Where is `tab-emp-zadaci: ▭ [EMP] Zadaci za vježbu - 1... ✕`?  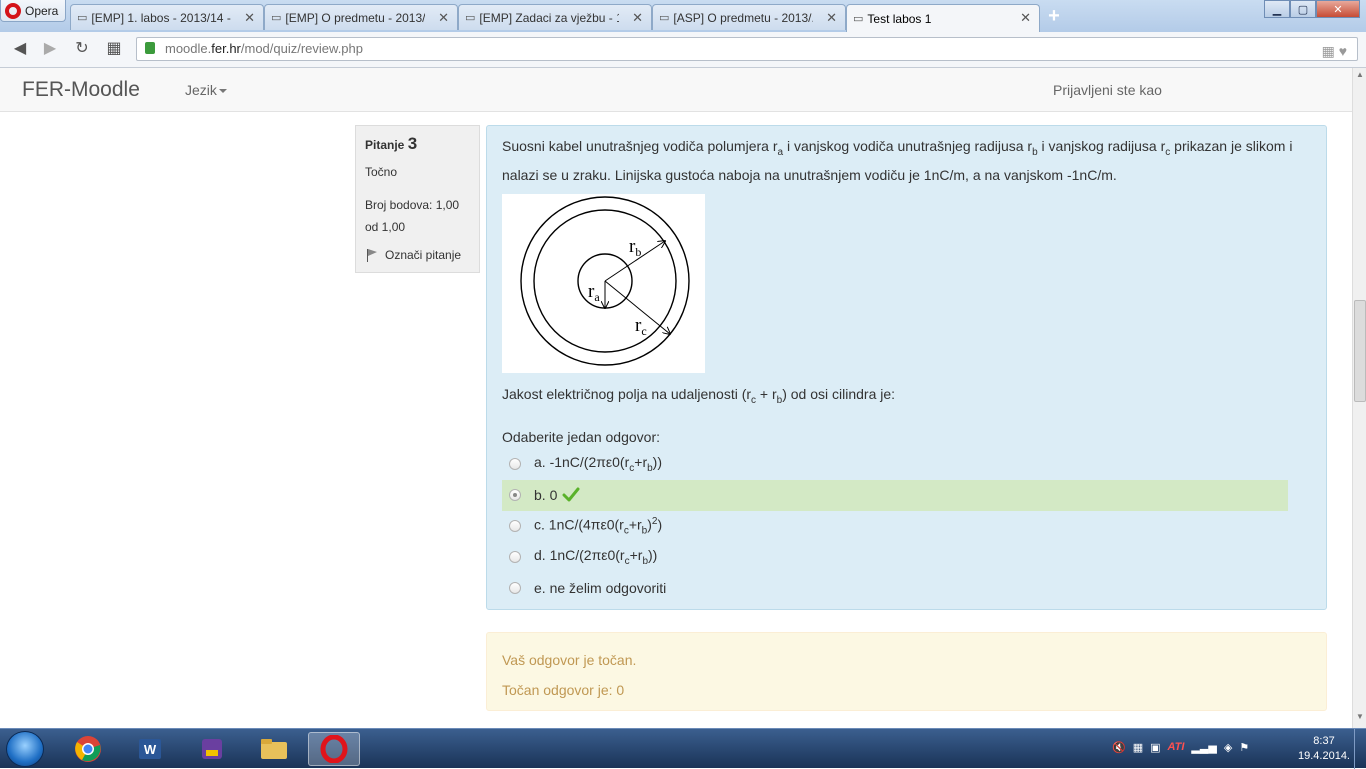 tab-emp-zadaci: ▭ [EMP] Zadaci za vježbu - 1... ✕ is located at coordinates (555, 17).